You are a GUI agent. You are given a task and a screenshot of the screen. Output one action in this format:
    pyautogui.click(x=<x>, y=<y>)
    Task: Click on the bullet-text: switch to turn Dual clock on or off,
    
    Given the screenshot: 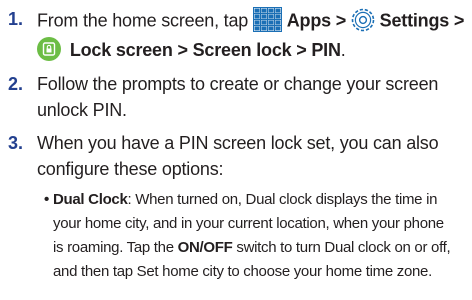 What is the action you would take?
    pyautogui.click(x=341, y=247)
    